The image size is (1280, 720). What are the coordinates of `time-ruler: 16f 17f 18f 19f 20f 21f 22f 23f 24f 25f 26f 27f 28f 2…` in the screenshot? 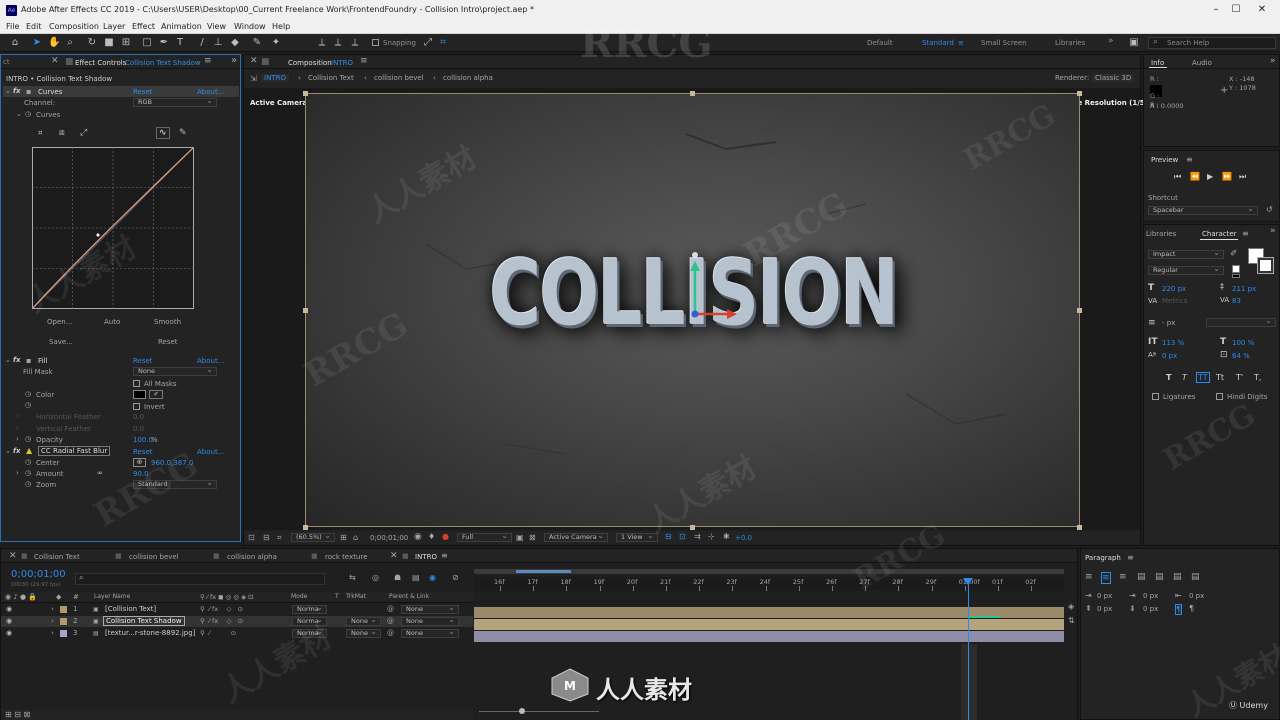 It's located at (769, 584).